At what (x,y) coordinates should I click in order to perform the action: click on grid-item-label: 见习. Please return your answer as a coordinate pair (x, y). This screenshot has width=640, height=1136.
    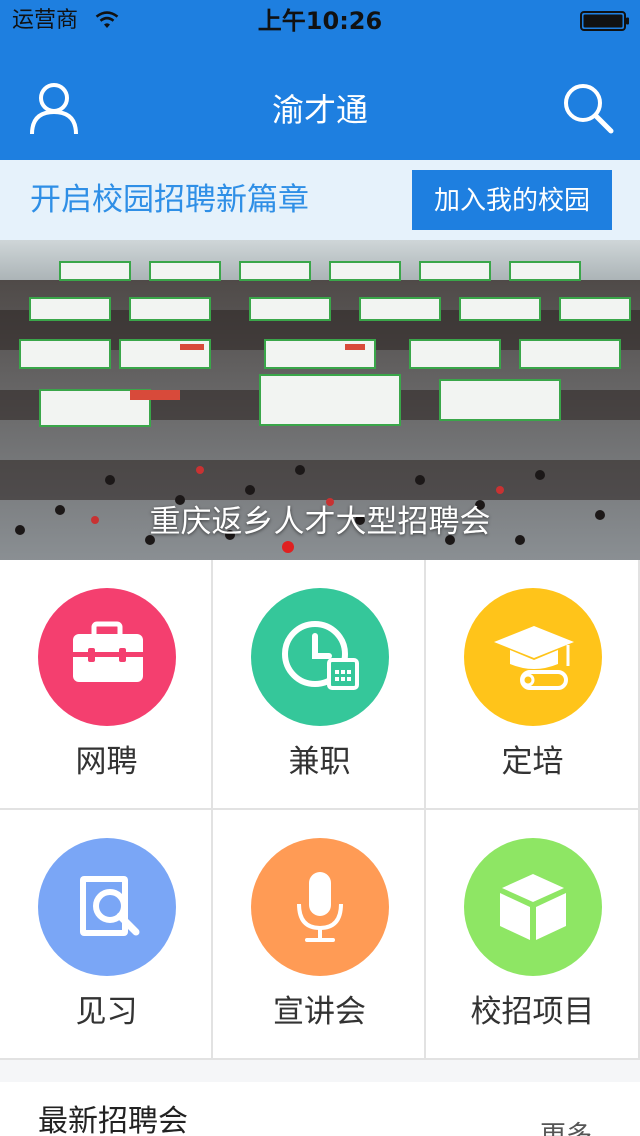
    Looking at the image, I should click on (106, 1012).